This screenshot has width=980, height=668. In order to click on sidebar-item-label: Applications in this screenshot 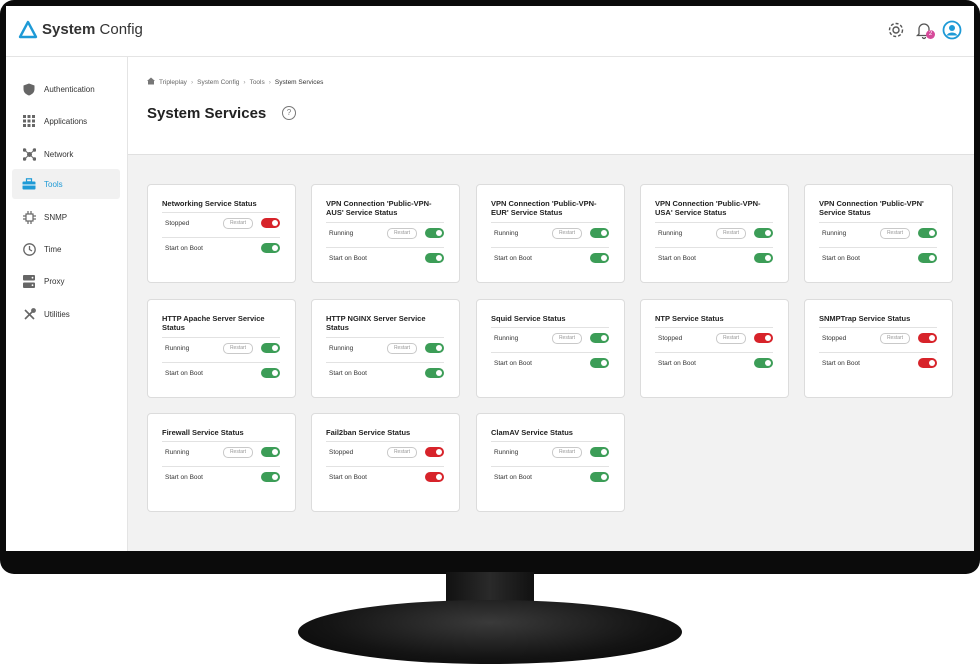, I will do `click(66, 121)`.